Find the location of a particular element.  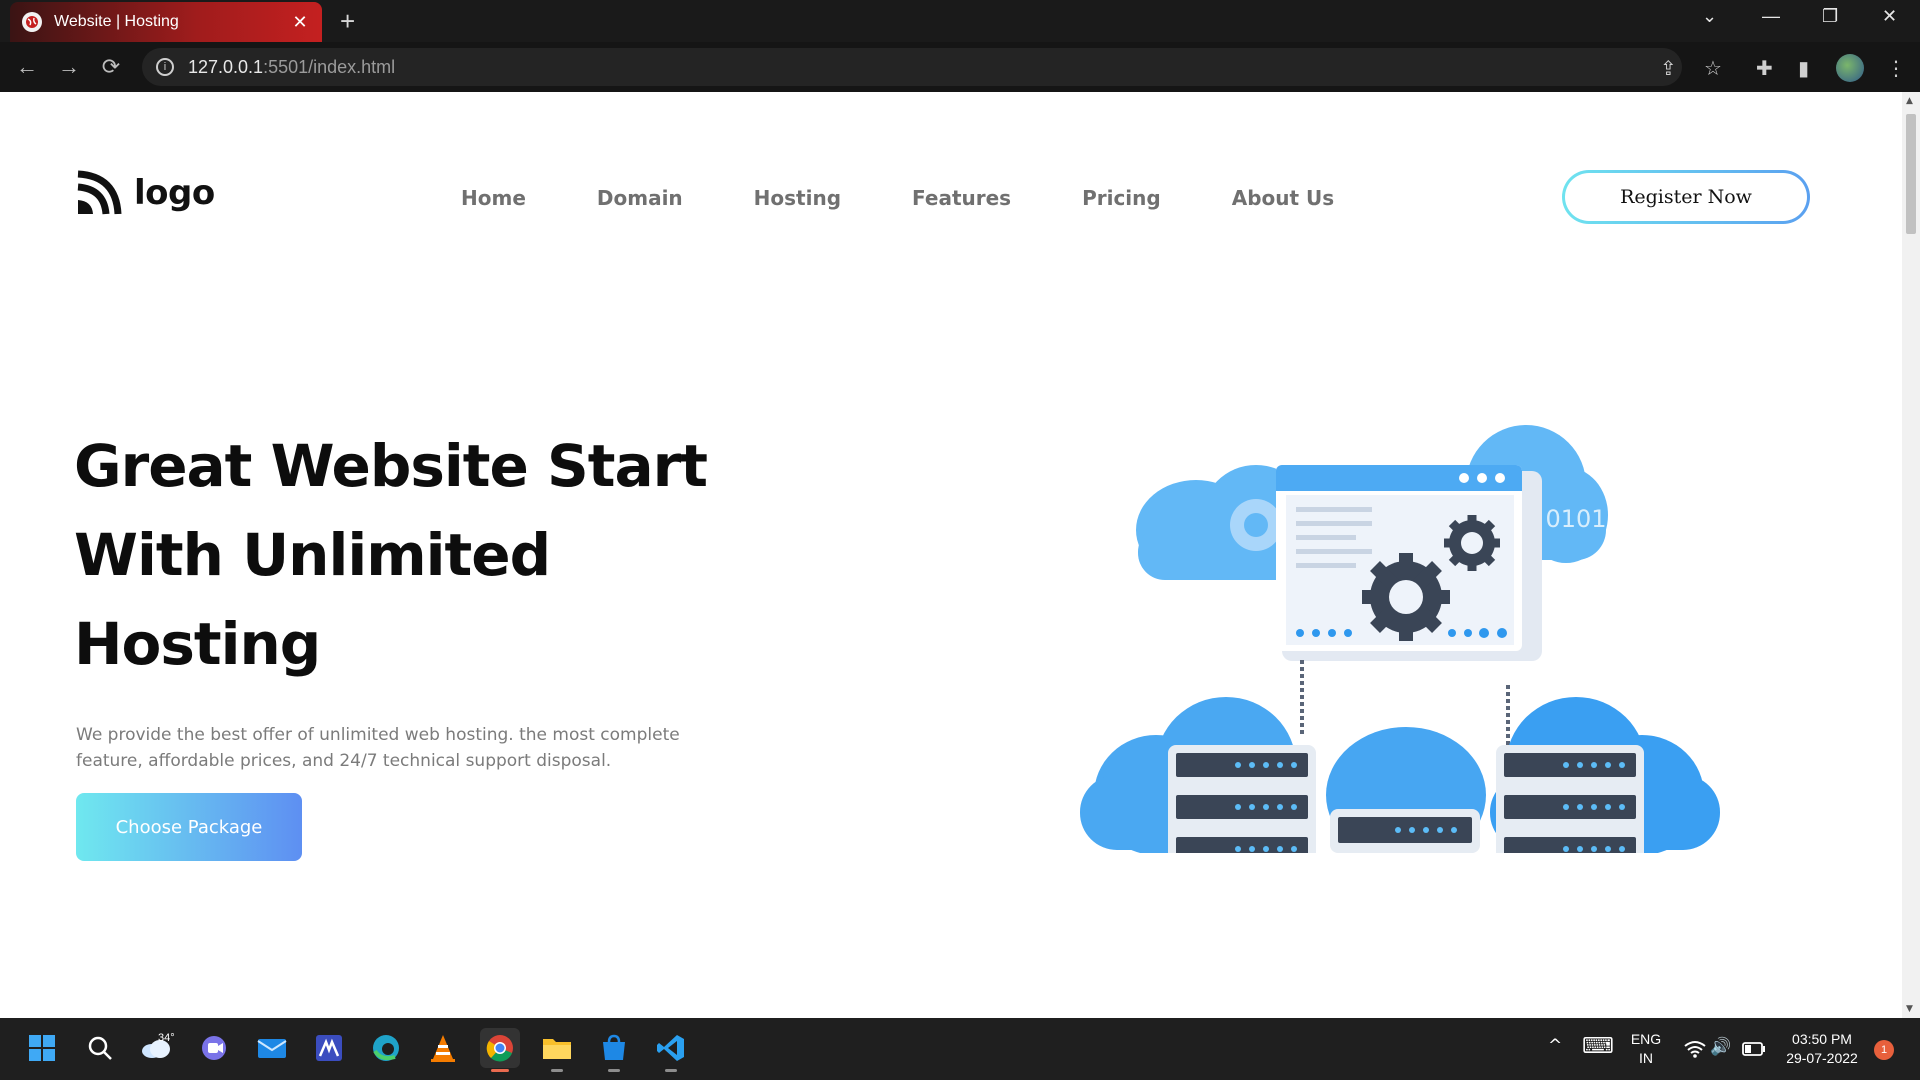

file-explorer-app is located at coordinates (557, 1050).